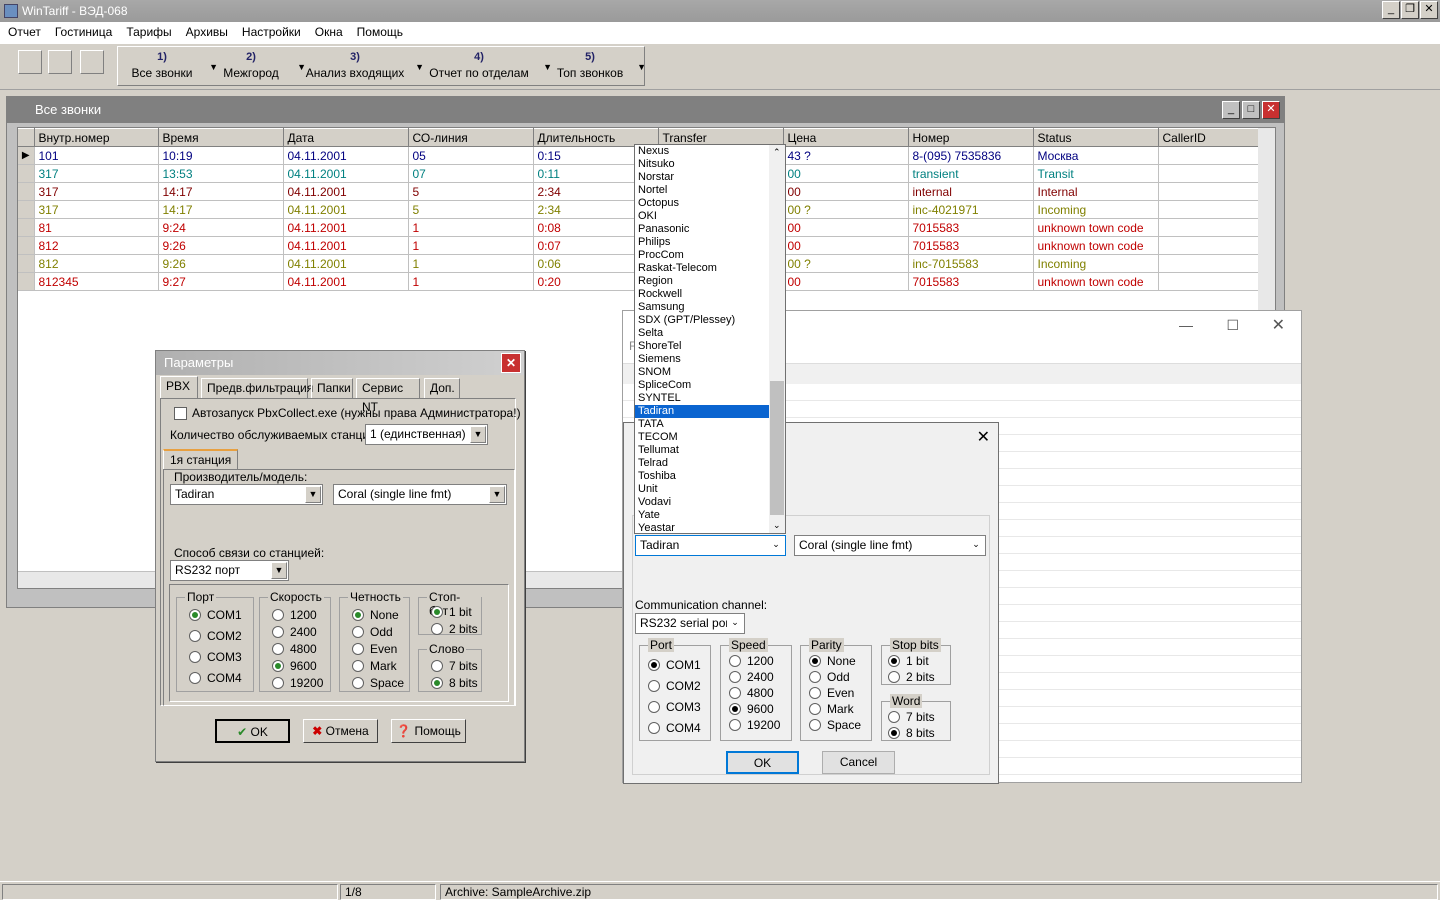 This screenshot has height=900, width=1440. Describe the element at coordinates (710, 385) in the screenshot. I see `vendor-list-item: SpliceCom` at that location.